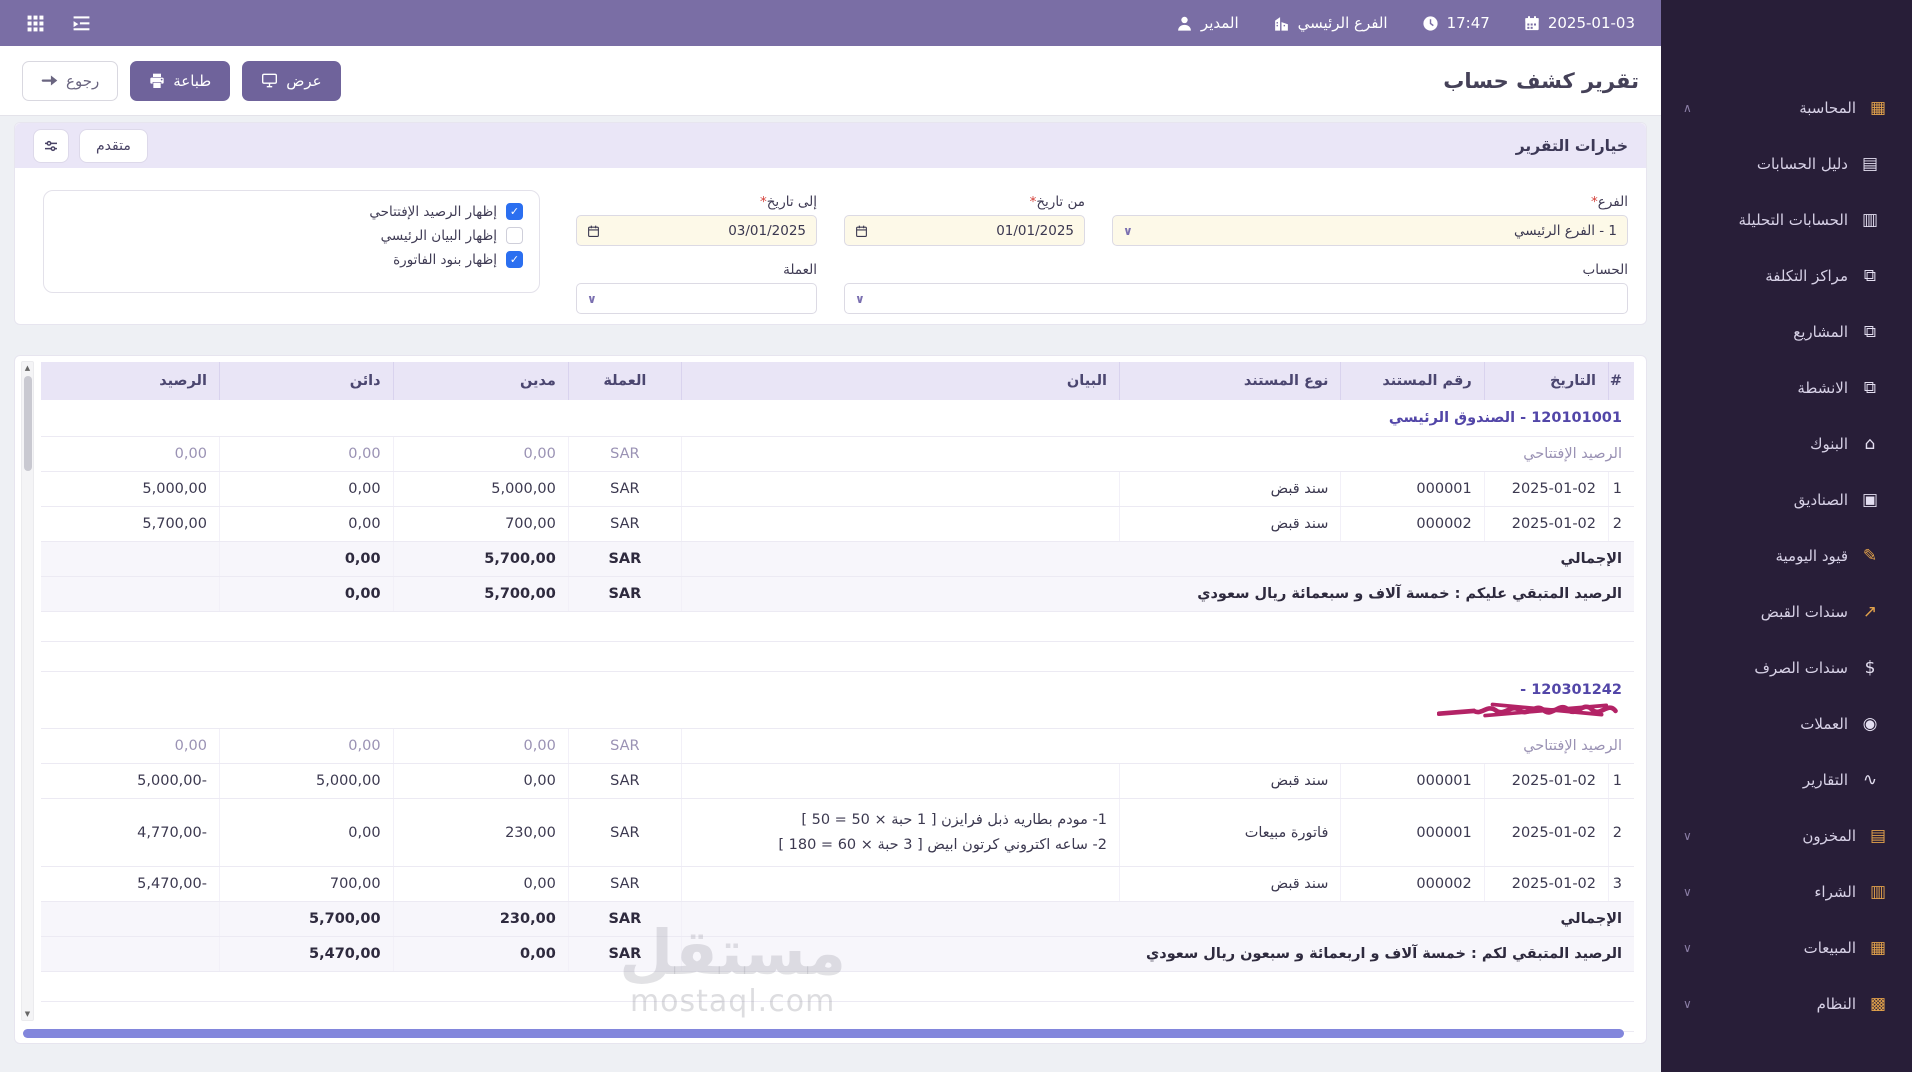  What do you see at coordinates (1786, 1004) in the screenshot?
I see `sidebar-item-system: ▩ النظام ∨` at bounding box center [1786, 1004].